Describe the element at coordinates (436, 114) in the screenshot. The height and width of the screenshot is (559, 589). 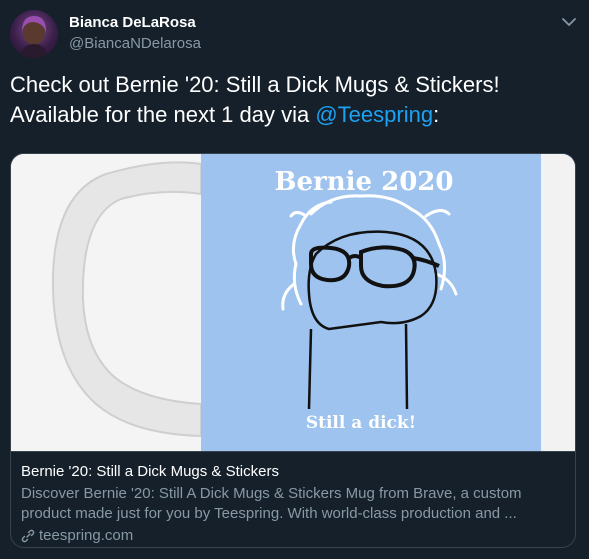
I see `tweet-text-tail: :` at that location.